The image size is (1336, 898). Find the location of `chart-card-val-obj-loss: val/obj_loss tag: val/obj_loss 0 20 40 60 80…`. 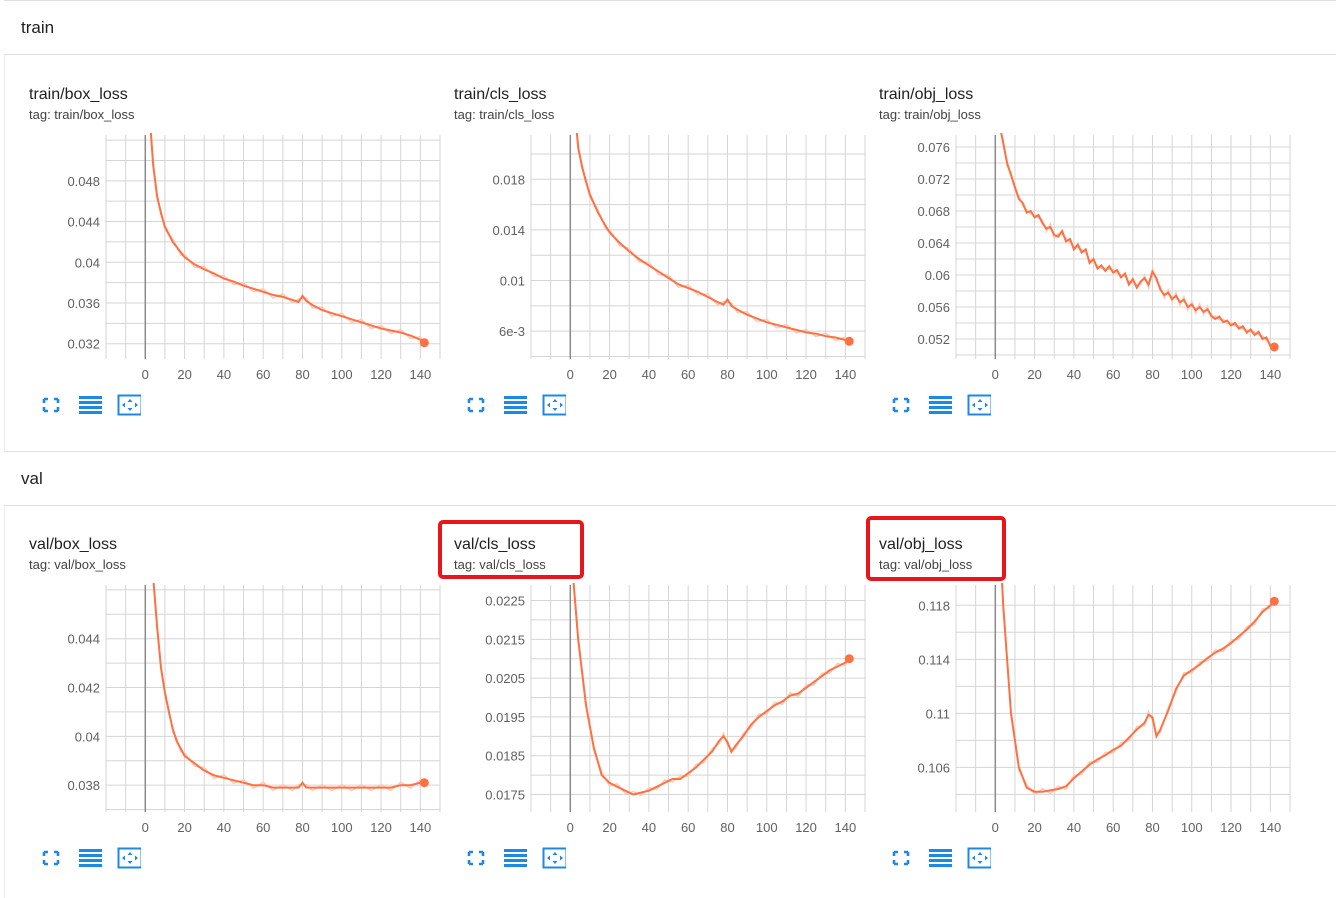

chart-card-val-obj-loss: val/obj_loss tag: val/obj_loss 0 20 40 60 80… is located at coordinates (1072, 689).